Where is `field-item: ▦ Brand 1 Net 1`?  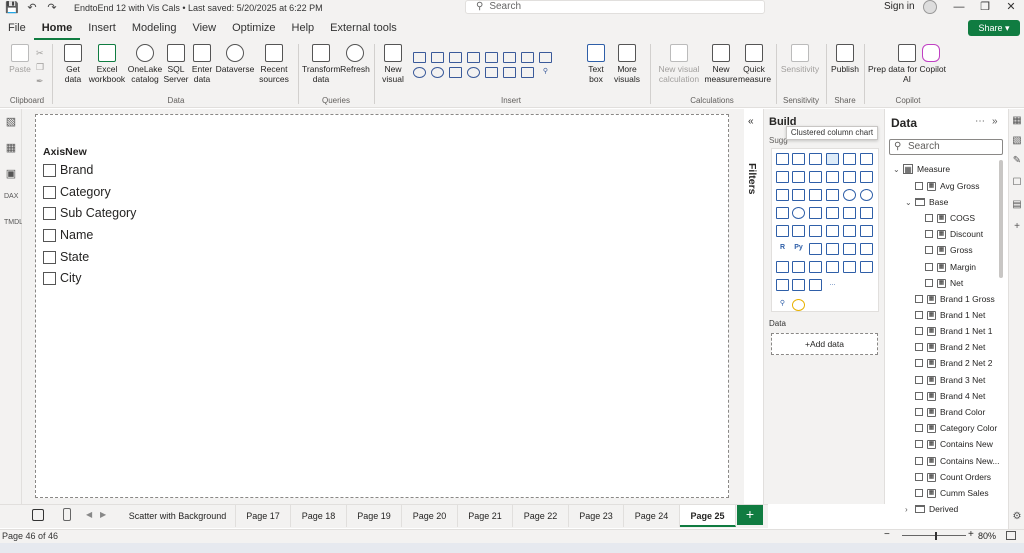
field-item: ▦ Brand 1 Net 1 is located at coordinates (953, 331).